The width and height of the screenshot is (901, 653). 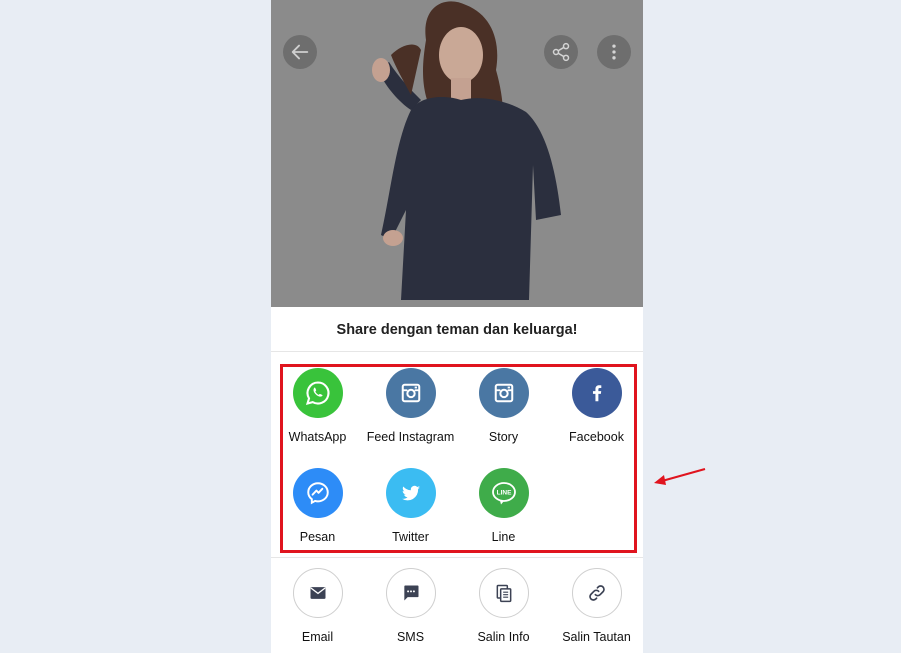 What do you see at coordinates (596, 637) in the screenshot?
I see `share-salin-tautan-label: Salin Tautan` at bounding box center [596, 637].